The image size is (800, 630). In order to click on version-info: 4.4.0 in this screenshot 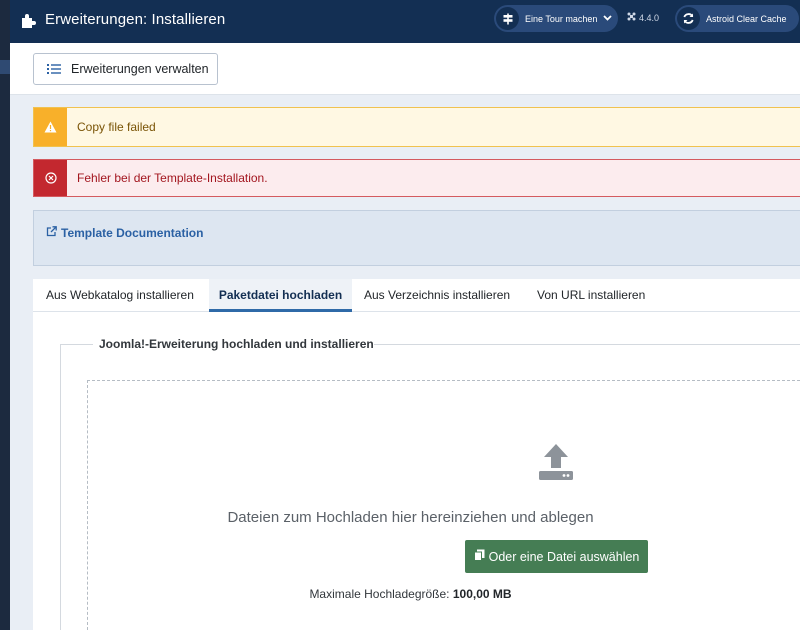, I will do `click(643, 17)`.